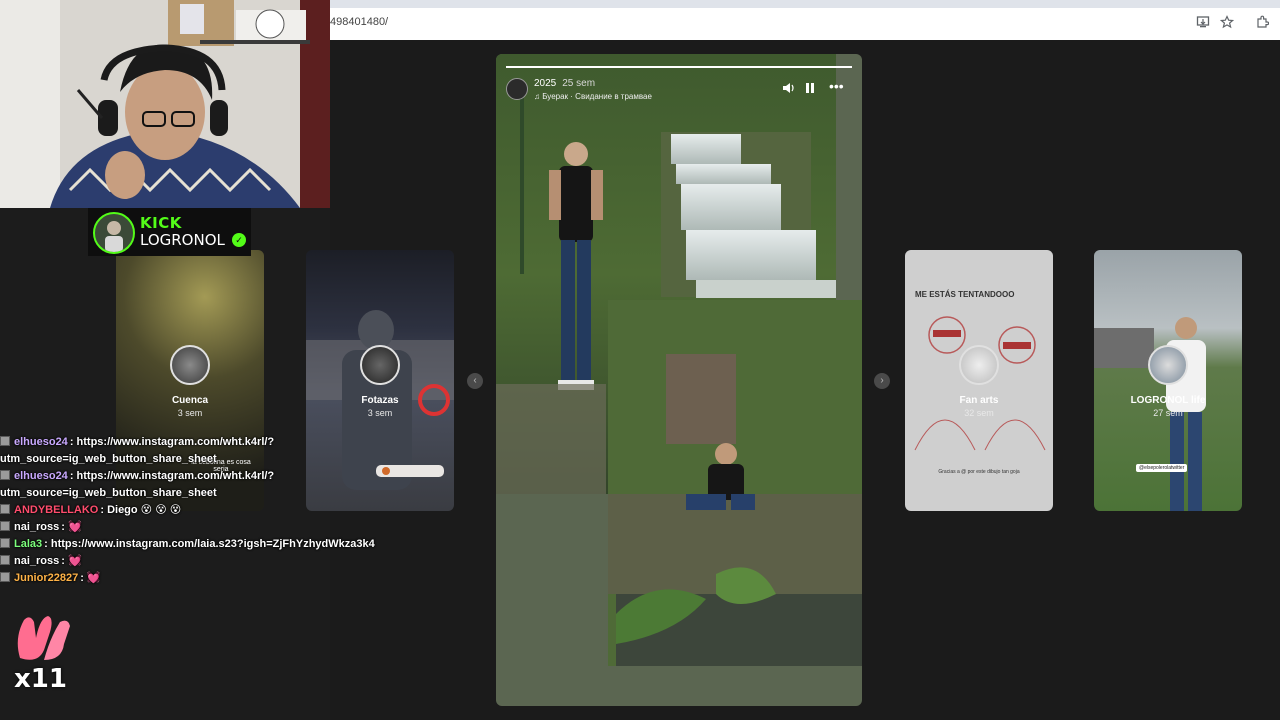  What do you see at coordinates (28, 544) in the screenshot?
I see `chat-username: Lala3` at bounding box center [28, 544].